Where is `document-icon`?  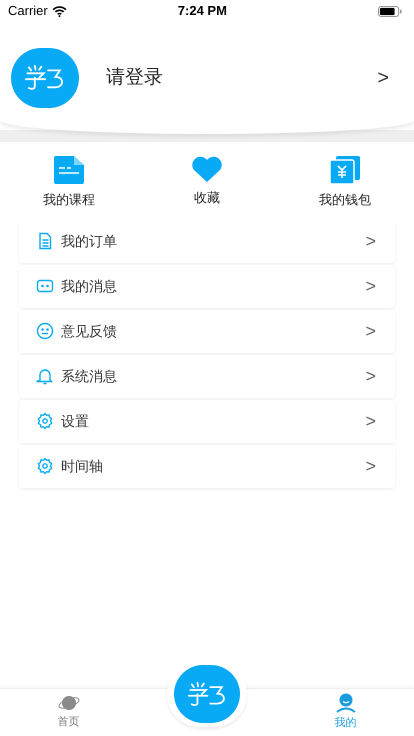 document-icon is located at coordinates (69, 170).